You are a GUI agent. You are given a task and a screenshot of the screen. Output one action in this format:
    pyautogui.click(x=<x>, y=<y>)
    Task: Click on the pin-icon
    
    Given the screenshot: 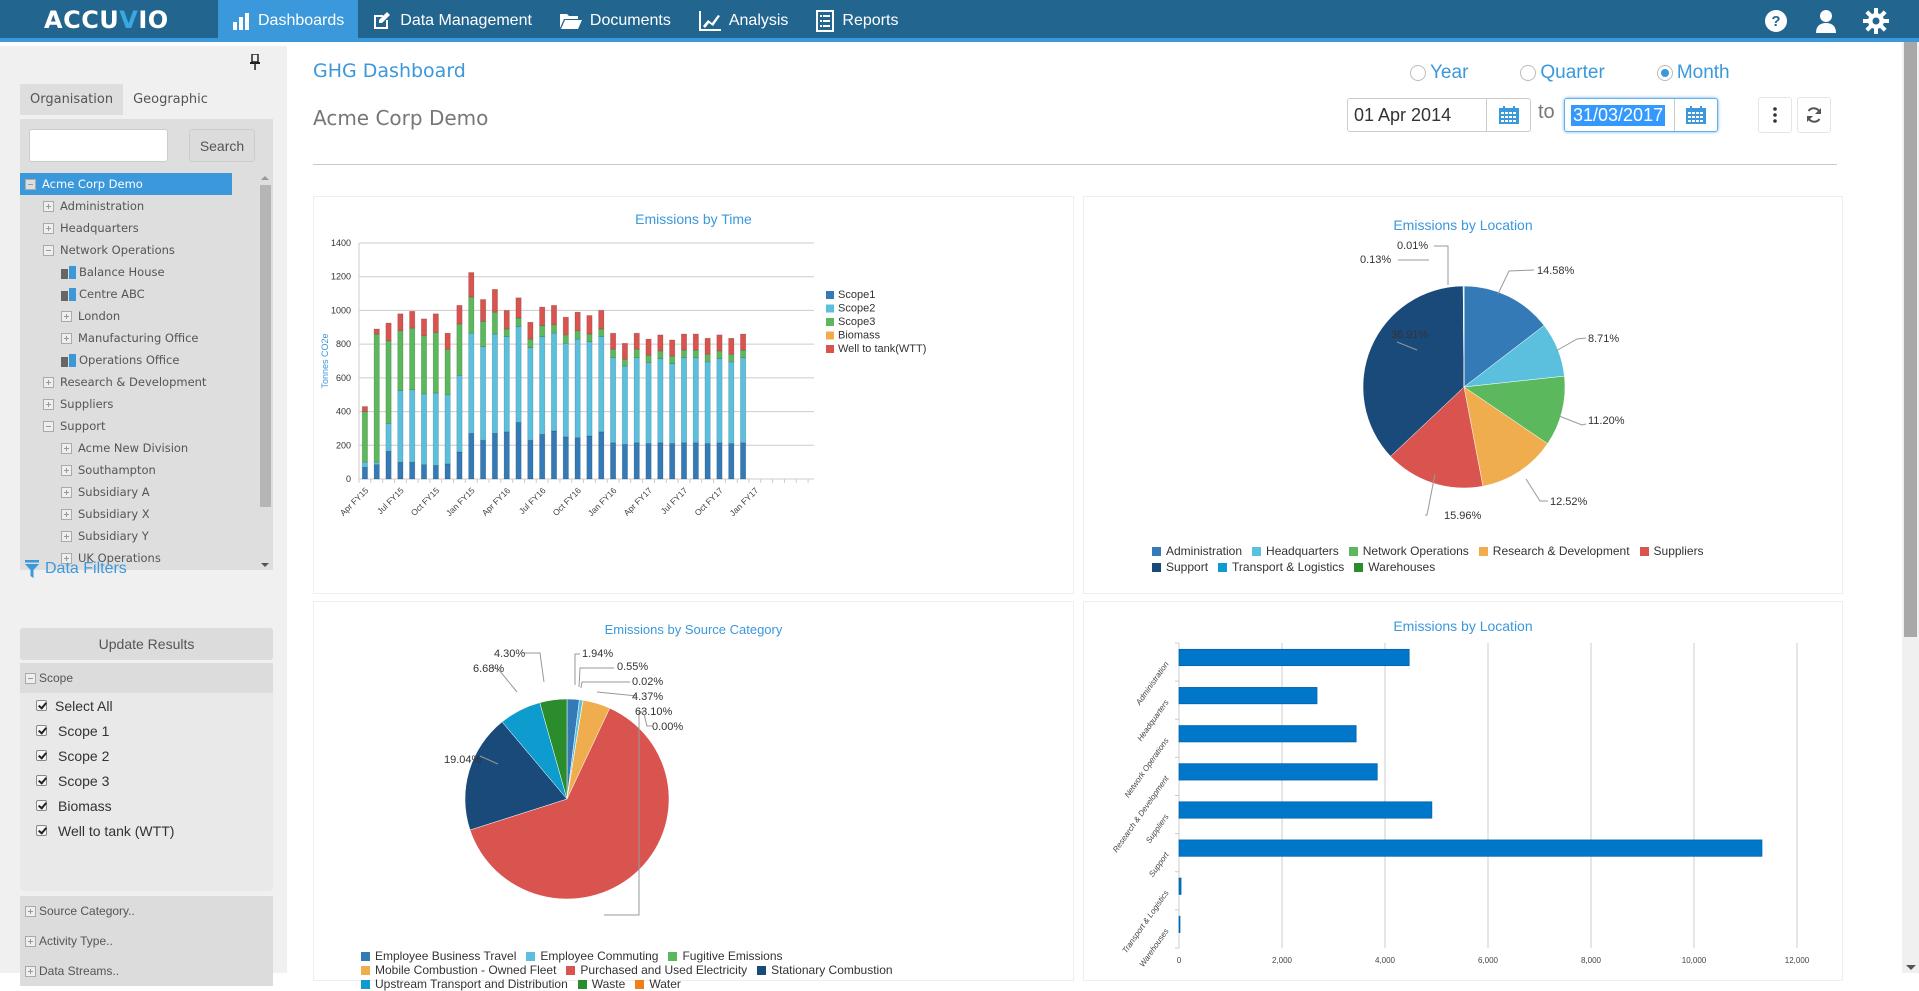 What is the action you would take?
    pyautogui.click(x=255, y=63)
    